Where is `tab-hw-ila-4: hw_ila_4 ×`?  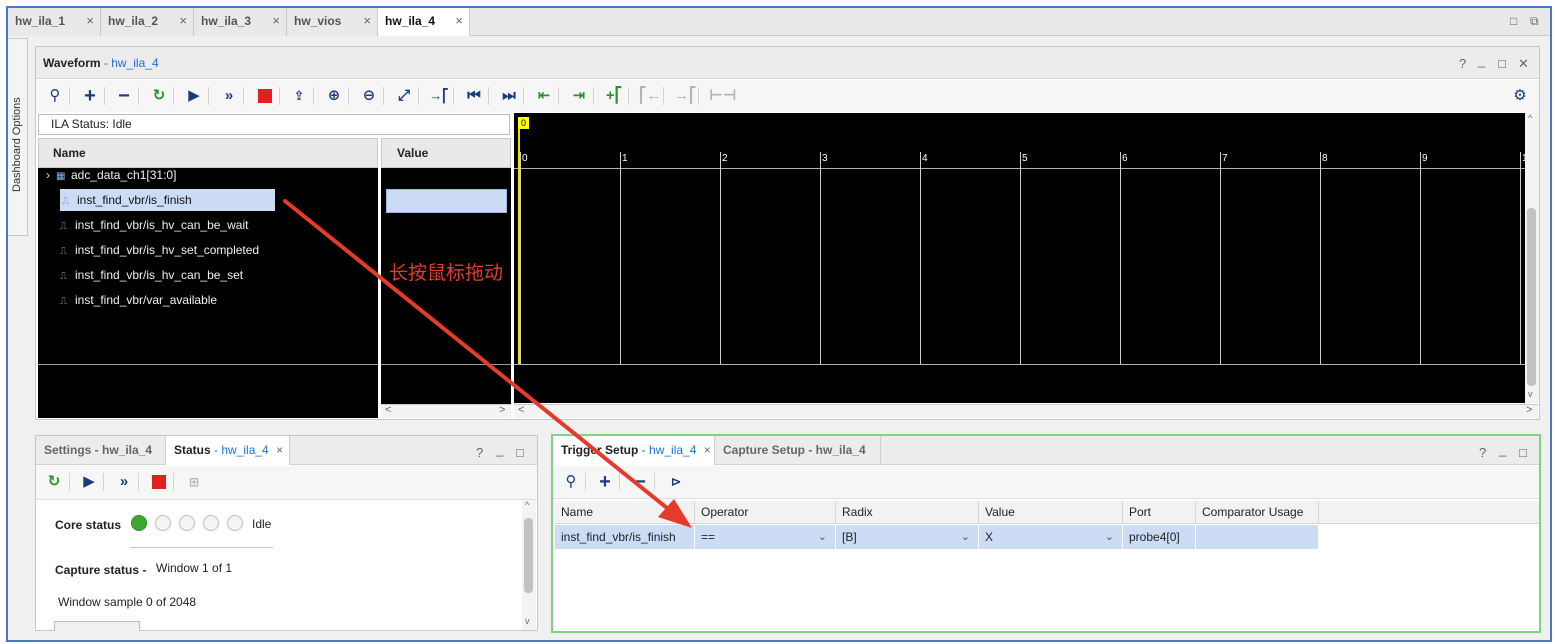
tab-hw-ila-4: hw_ila_4 × is located at coordinates (424, 22).